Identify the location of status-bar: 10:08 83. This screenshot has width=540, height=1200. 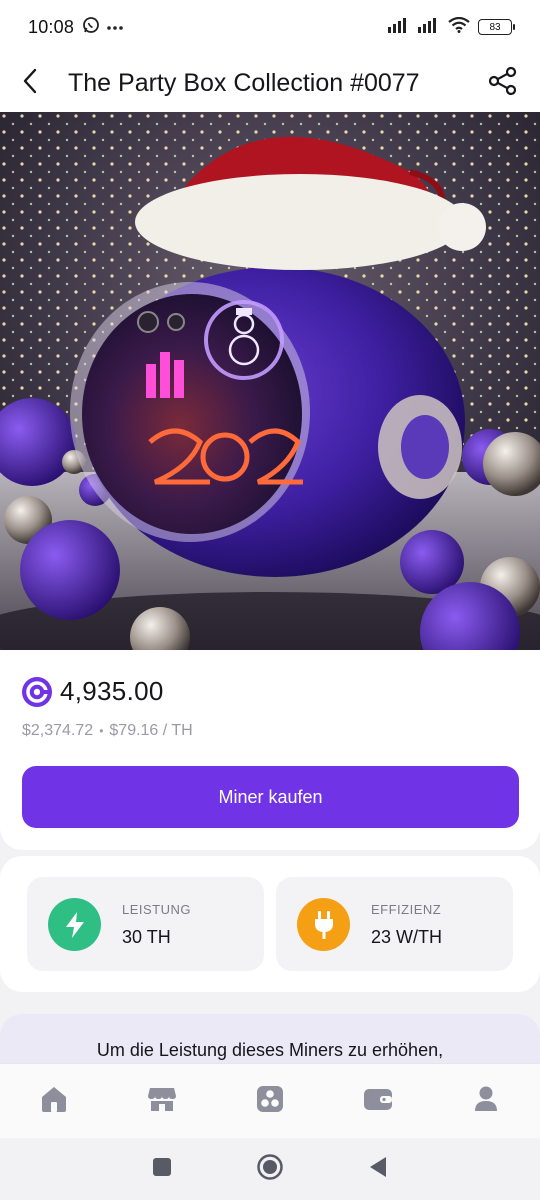
(270, 27).